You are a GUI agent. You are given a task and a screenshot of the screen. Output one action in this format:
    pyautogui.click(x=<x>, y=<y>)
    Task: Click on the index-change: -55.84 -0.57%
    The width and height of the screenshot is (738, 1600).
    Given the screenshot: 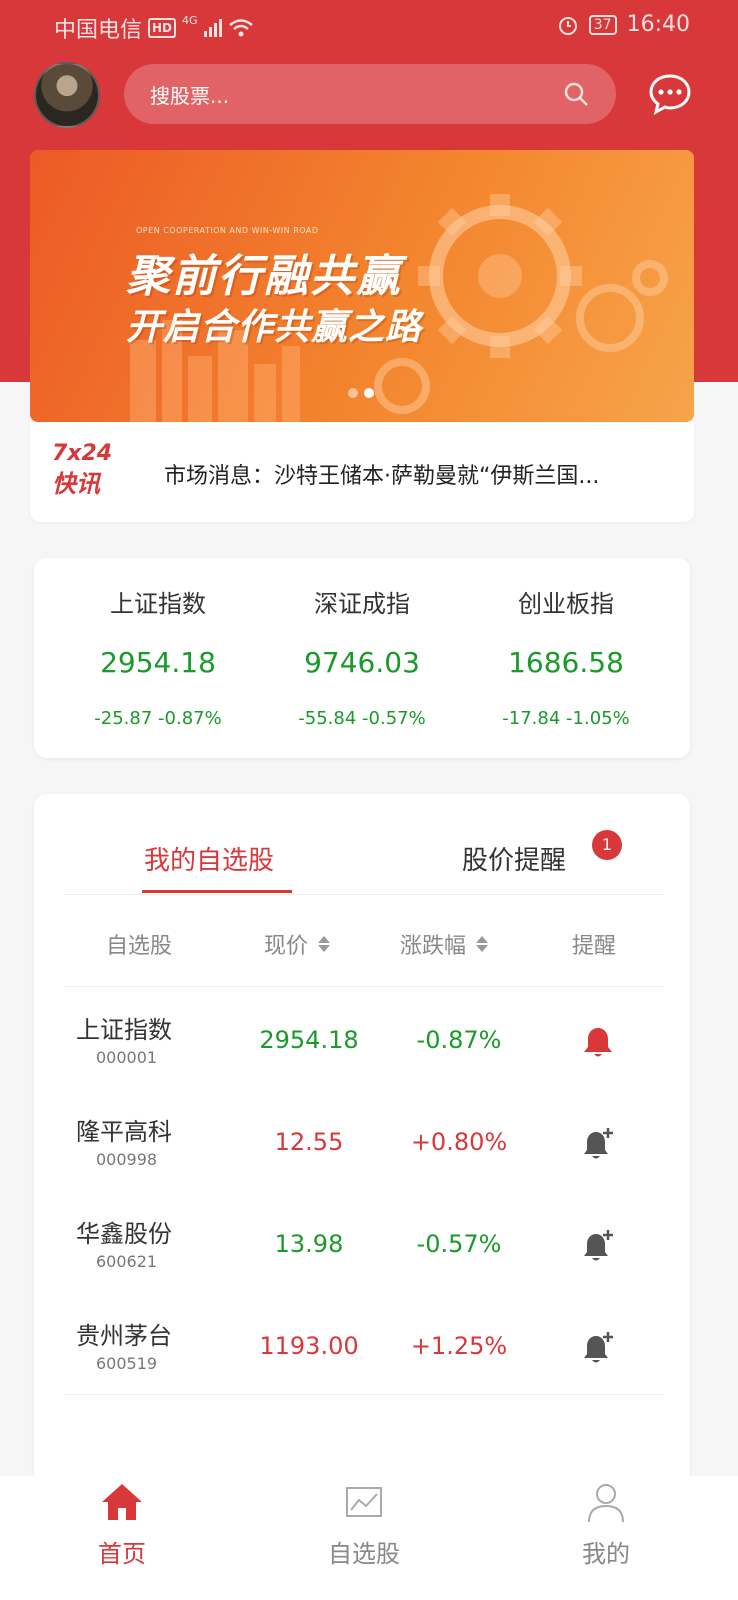 What is the action you would take?
    pyautogui.click(x=362, y=718)
    